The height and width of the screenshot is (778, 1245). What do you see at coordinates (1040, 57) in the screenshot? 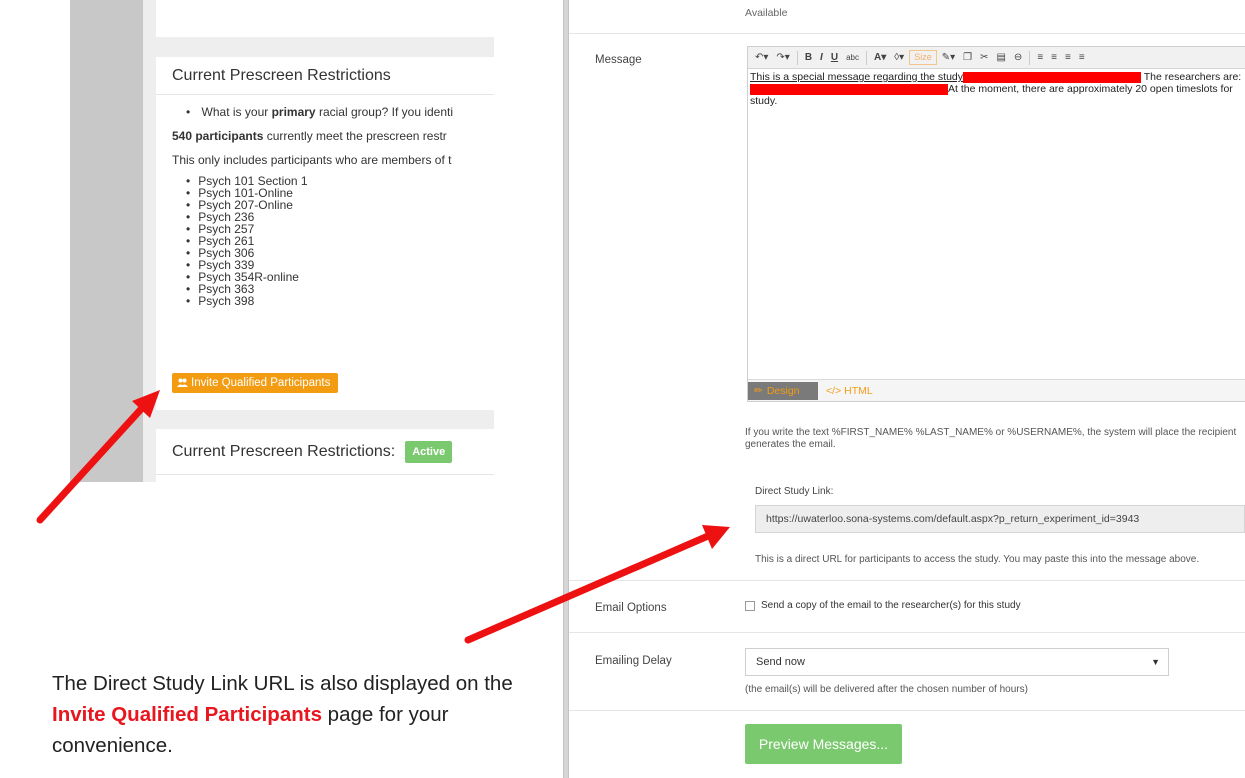
I see `align-left-icon: ≡` at bounding box center [1040, 57].